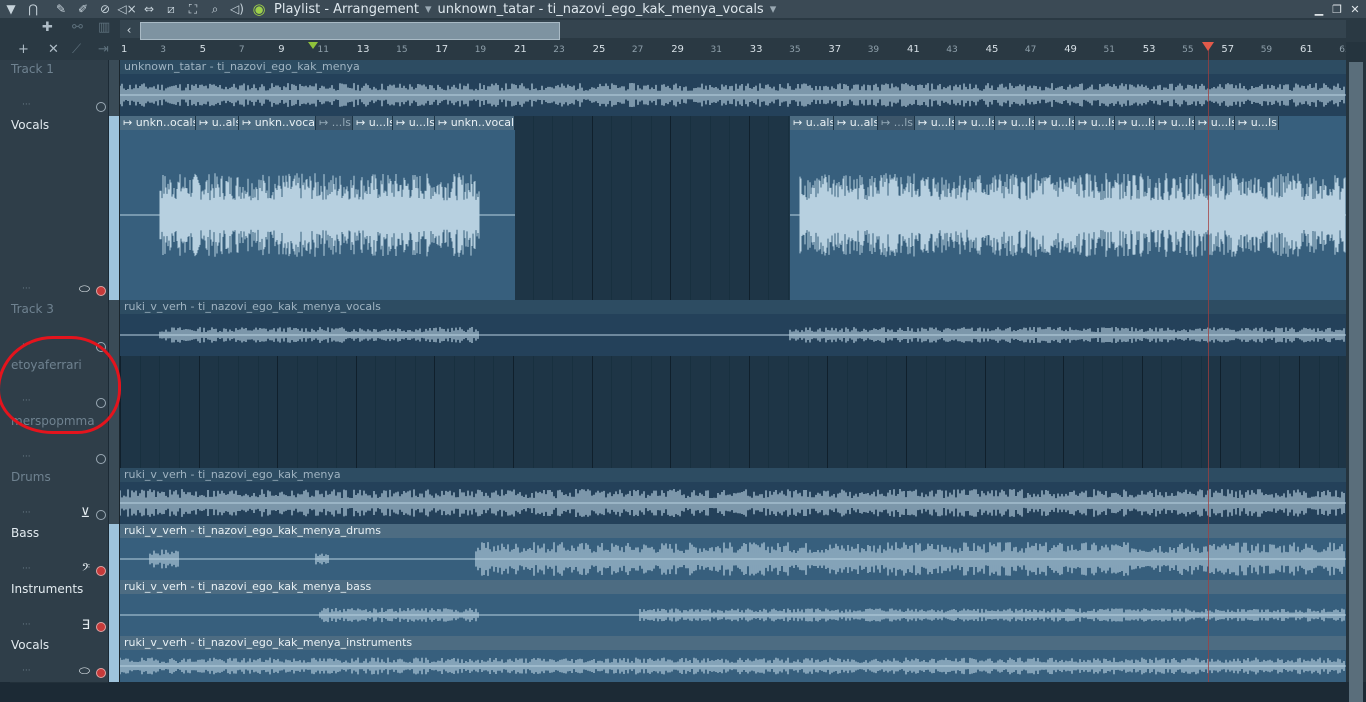  What do you see at coordinates (23, 49) in the screenshot?
I see `add-track-icon: +` at bounding box center [23, 49].